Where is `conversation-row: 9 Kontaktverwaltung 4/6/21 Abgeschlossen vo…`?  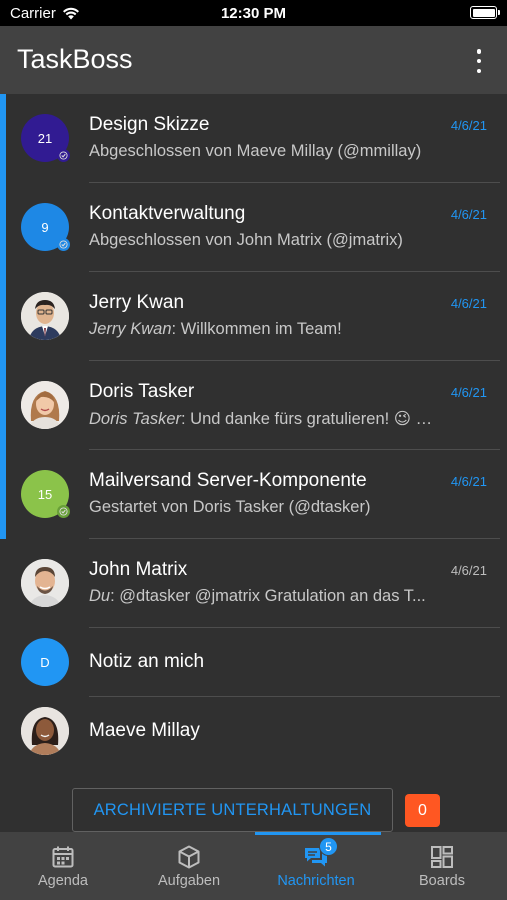 conversation-row: 9 Kontaktverwaltung 4/6/21 Abgeschlossen vo… is located at coordinates (253, 227).